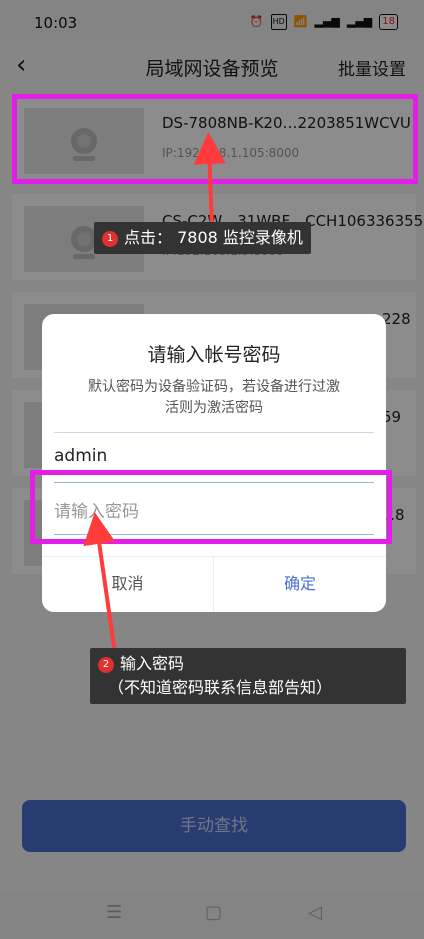 This screenshot has width=424, height=939. What do you see at coordinates (213, 237) in the screenshot?
I see `step1-text: 点击： 7808 监控录像机` at bounding box center [213, 237].